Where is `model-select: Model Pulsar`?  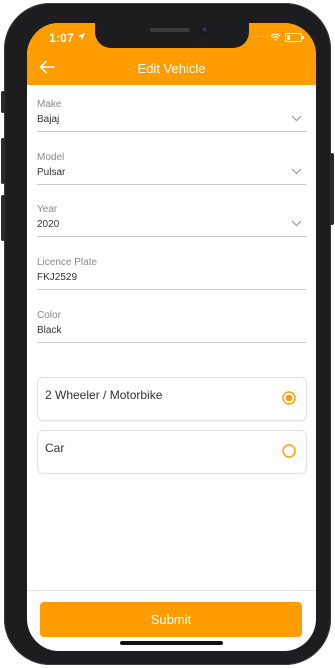 model-select: Model Pulsar is located at coordinates (171, 168).